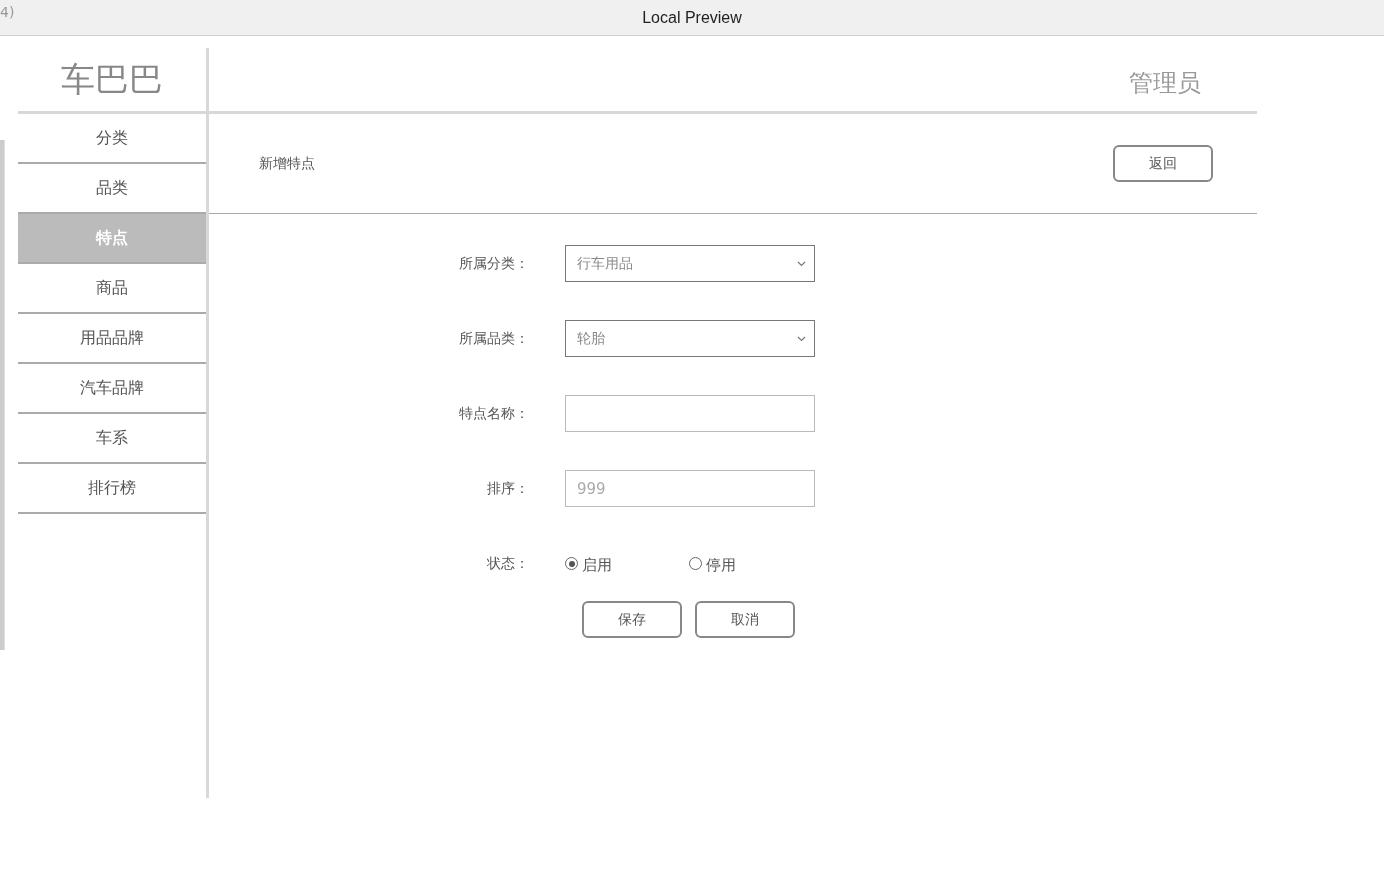 Image resolution: width=1384 pixels, height=874 pixels. Describe the element at coordinates (597, 565) in the screenshot. I see `radio-label: 启用` at that location.